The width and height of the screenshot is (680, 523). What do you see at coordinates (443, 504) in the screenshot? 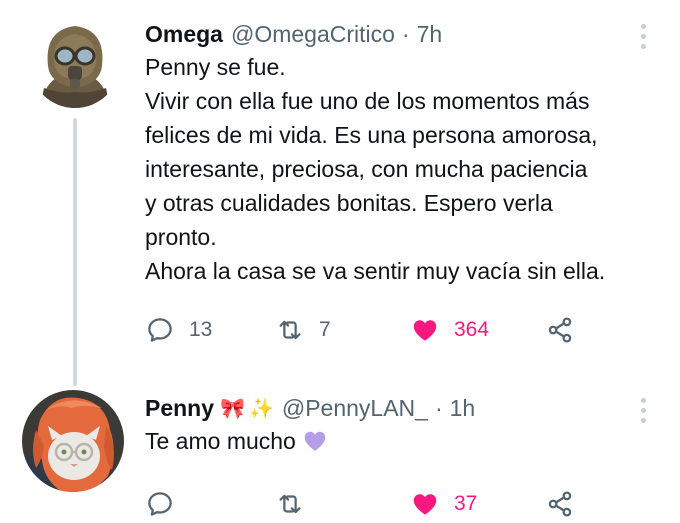
I see `like-button: 37` at bounding box center [443, 504].